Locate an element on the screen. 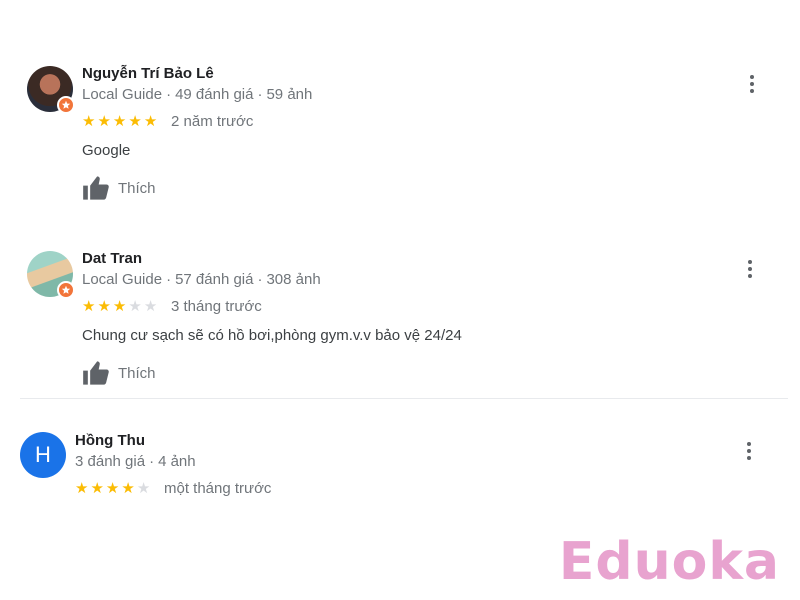 The width and height of the screenshot is (800, 600). review-time: một tháng trước is located at coordinates (218, 488).